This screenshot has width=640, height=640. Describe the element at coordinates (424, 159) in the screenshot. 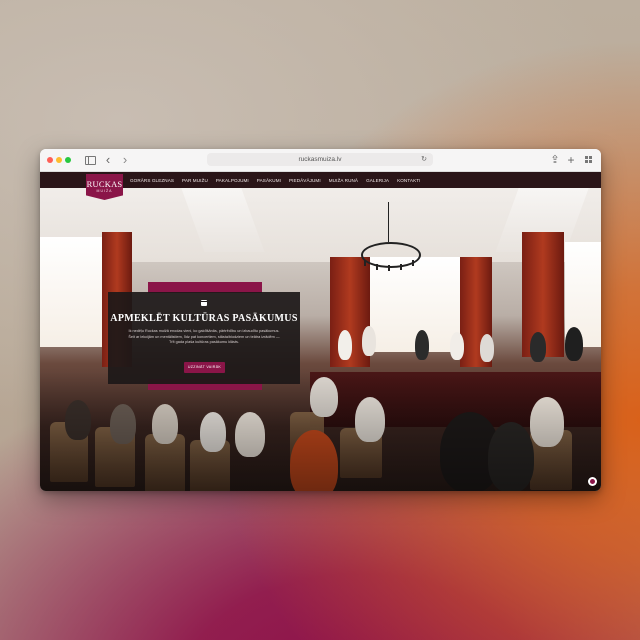

I see `reload-icon: ↻` at that location.